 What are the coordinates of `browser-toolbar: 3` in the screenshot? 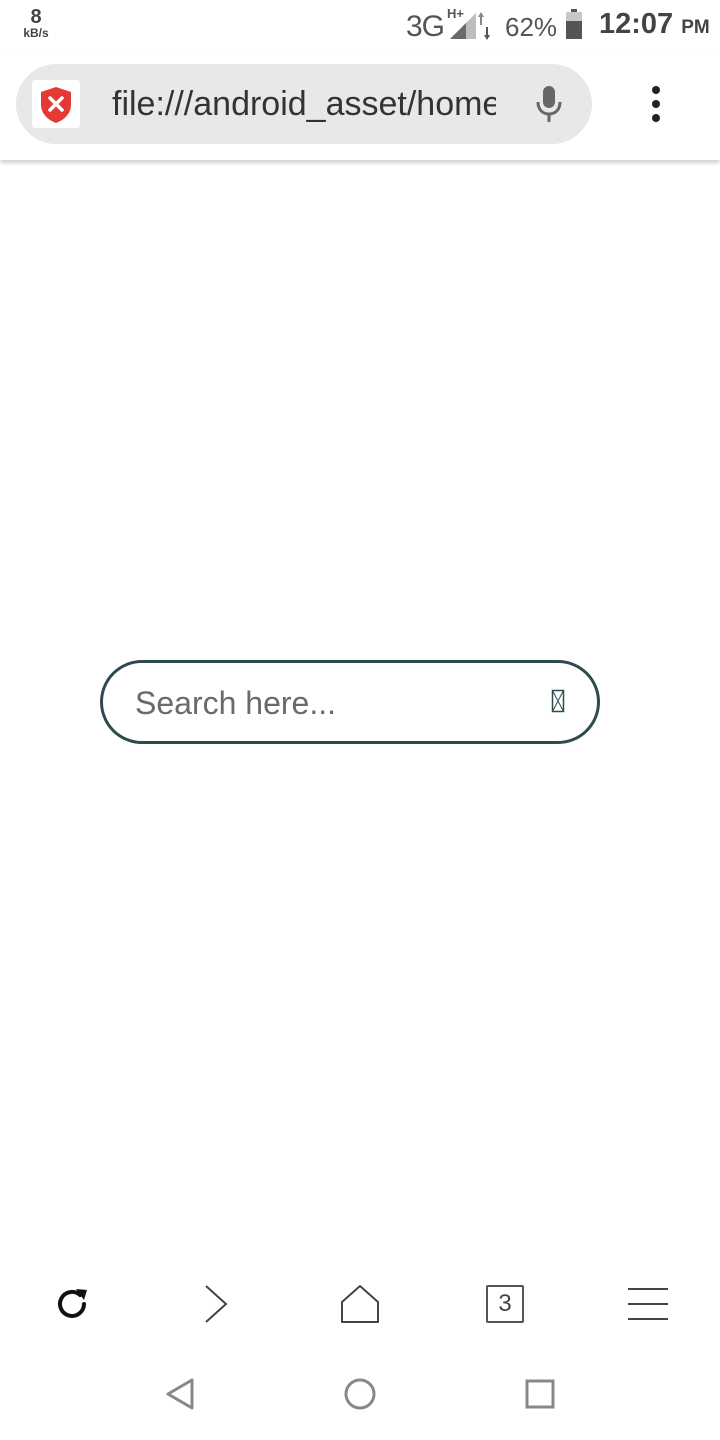 It's located at (360, 1304).